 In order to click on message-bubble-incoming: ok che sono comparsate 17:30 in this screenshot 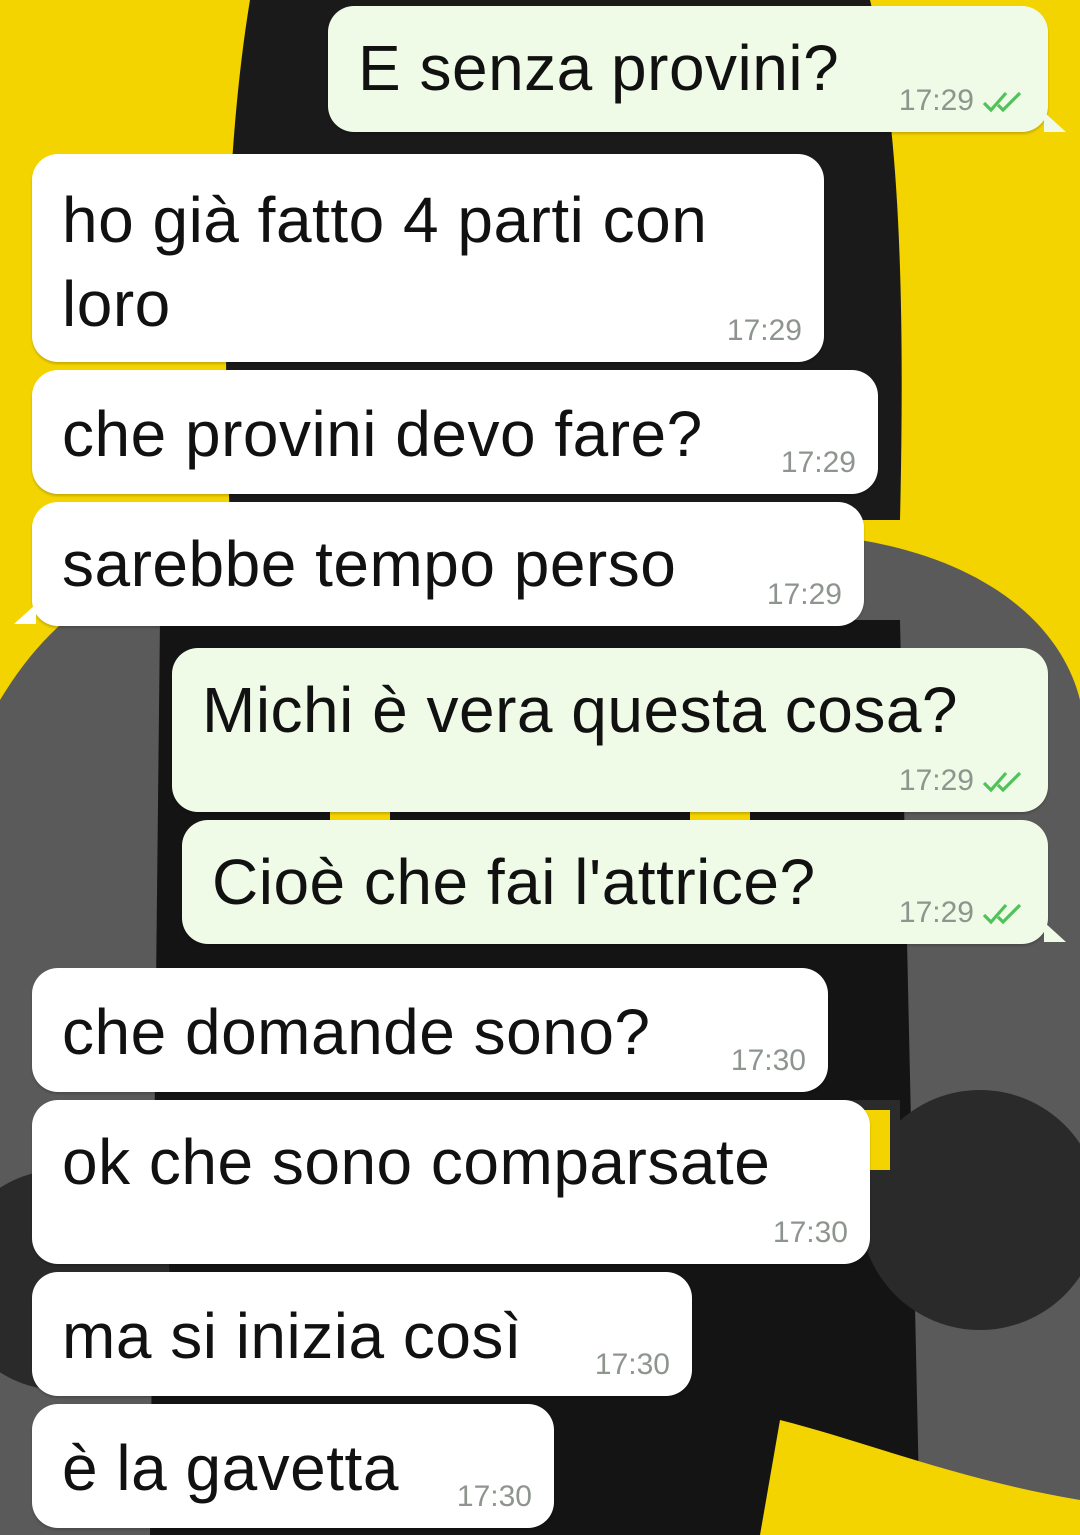, I will do `click(451, 1182)`.